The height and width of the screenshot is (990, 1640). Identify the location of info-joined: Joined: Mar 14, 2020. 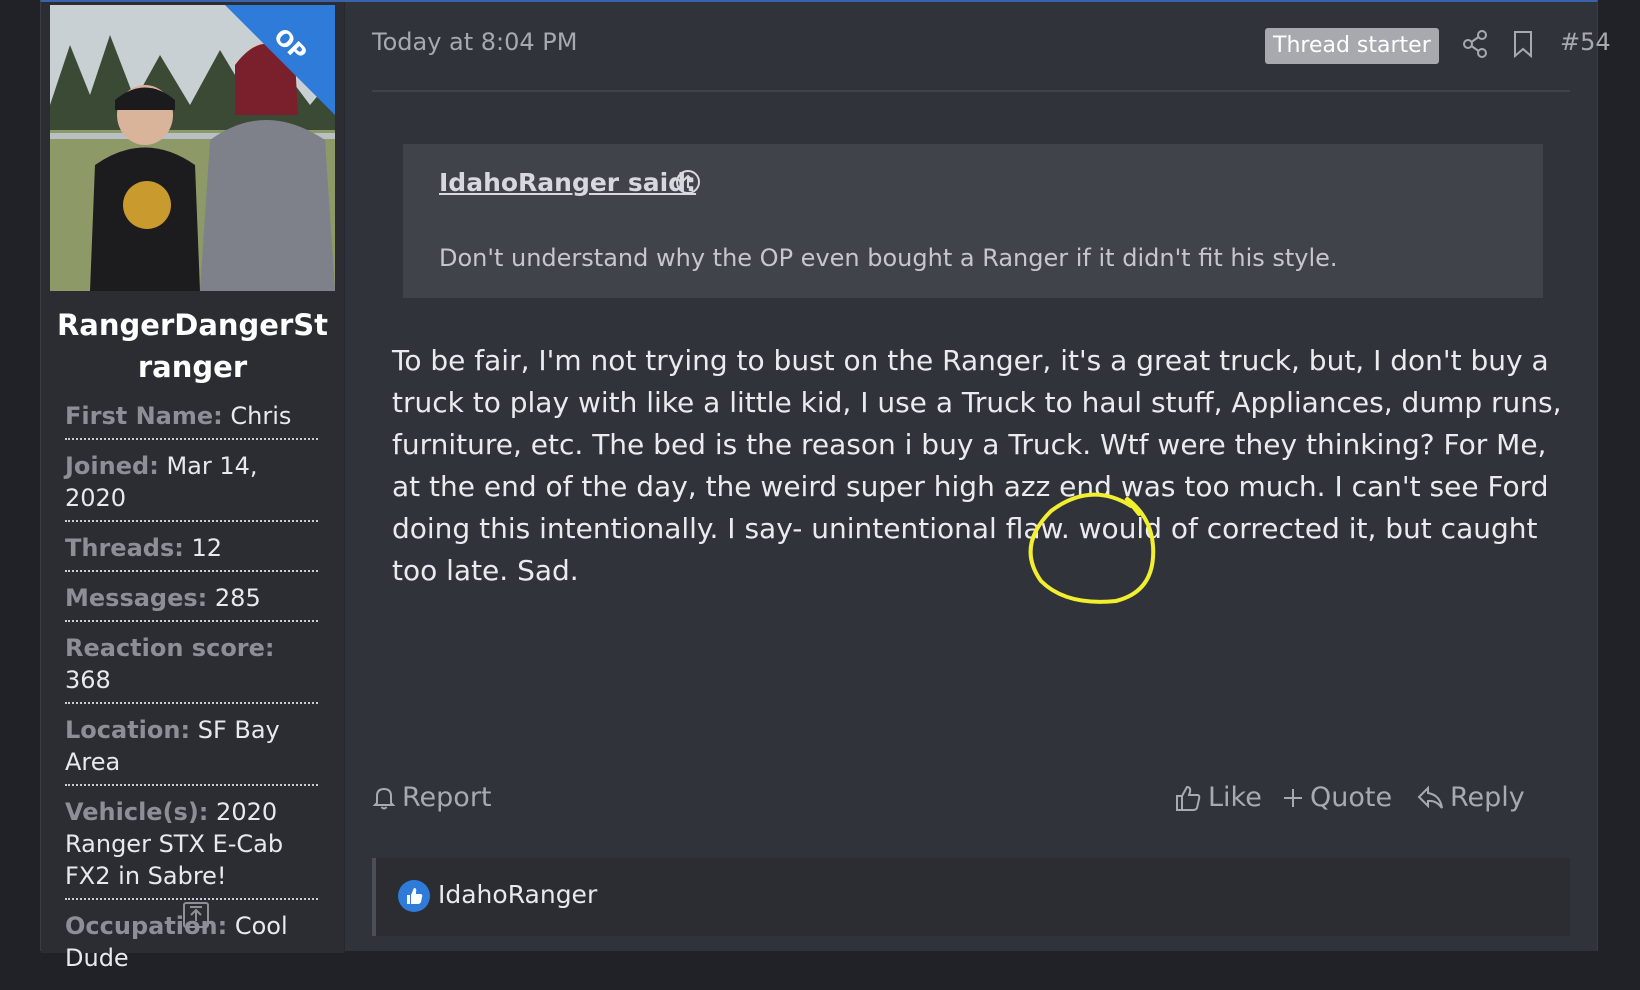
(191, 486).